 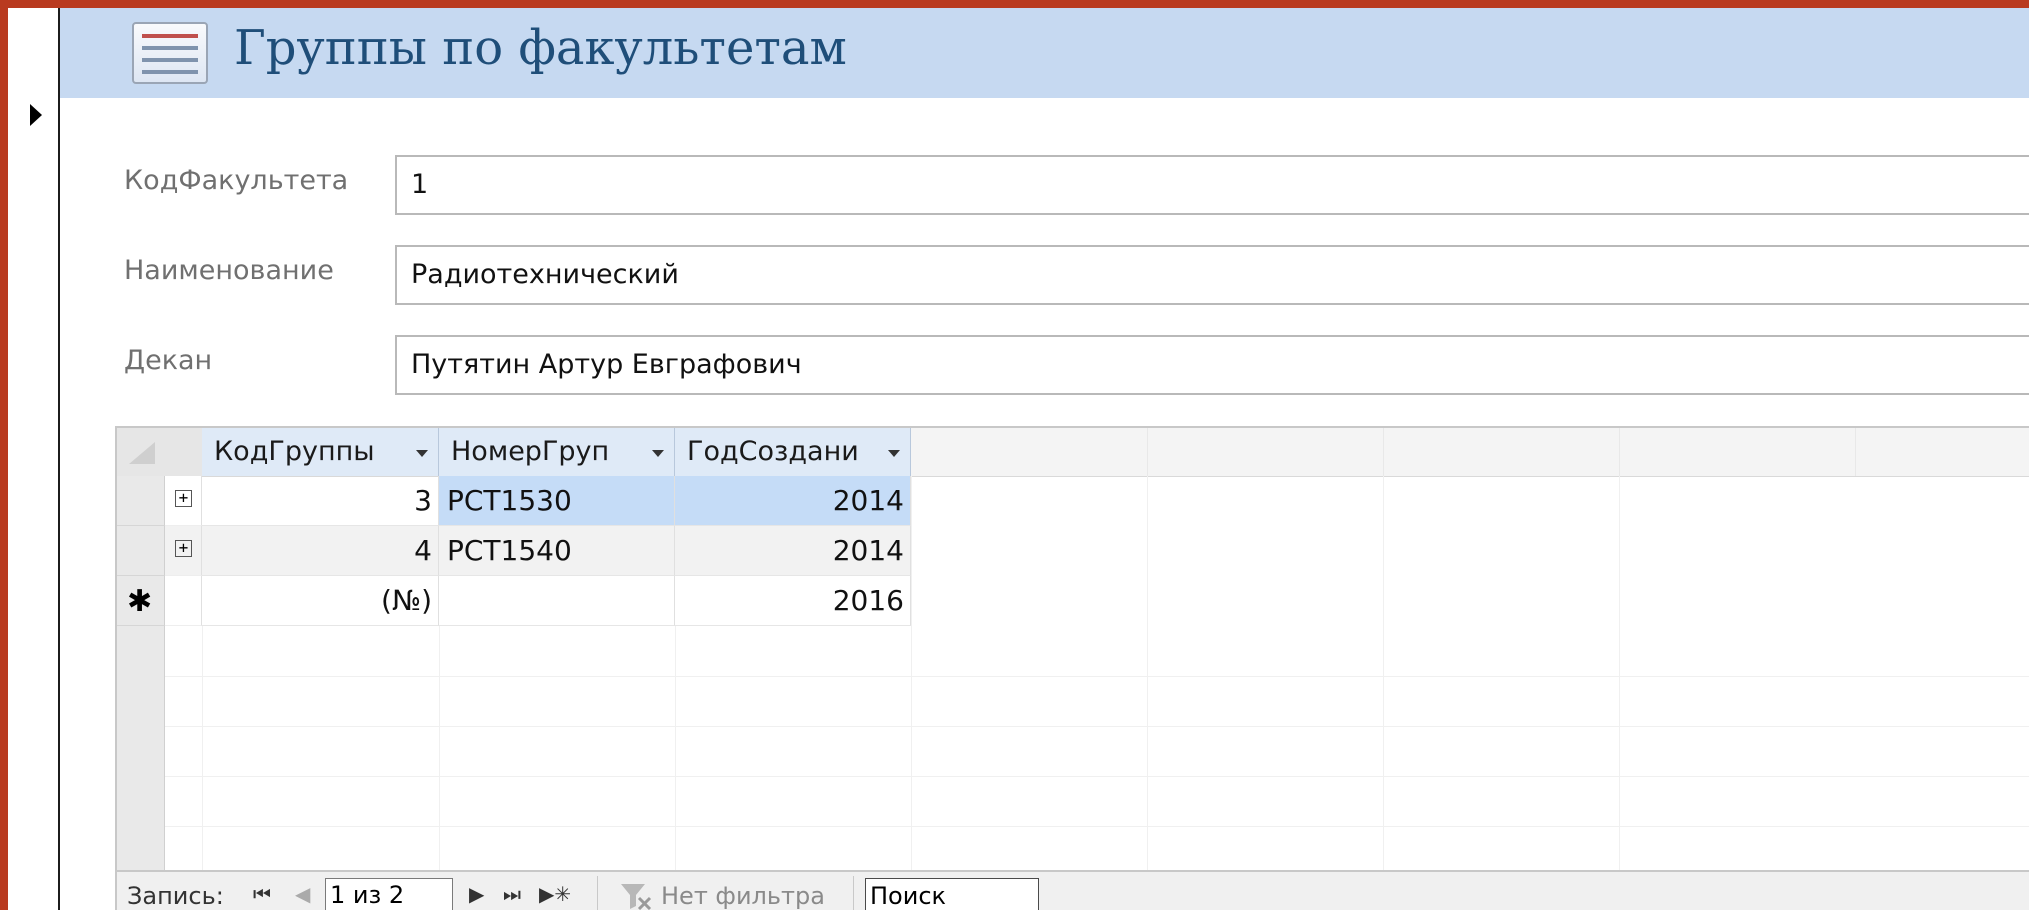 What do you see at coordinates (229, 270) in the screenshot?
I see `field-label-naimenovanie: Наименование` at bounding box center [229, 270].